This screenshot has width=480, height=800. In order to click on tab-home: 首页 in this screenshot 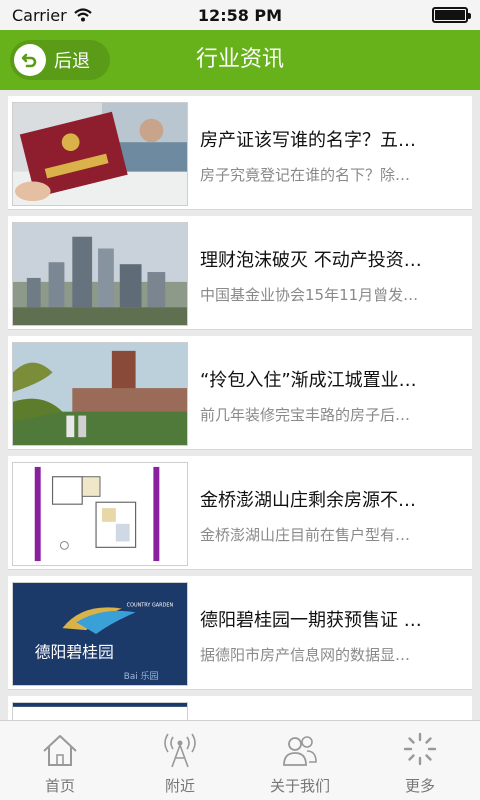, I will do `click(60, 760)`.